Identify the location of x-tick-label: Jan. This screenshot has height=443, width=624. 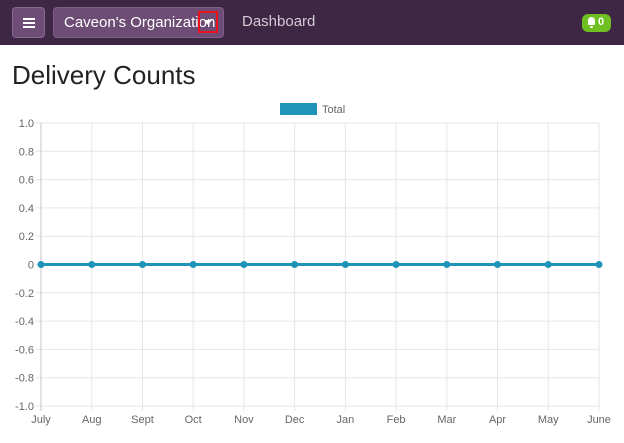
(345, 420).